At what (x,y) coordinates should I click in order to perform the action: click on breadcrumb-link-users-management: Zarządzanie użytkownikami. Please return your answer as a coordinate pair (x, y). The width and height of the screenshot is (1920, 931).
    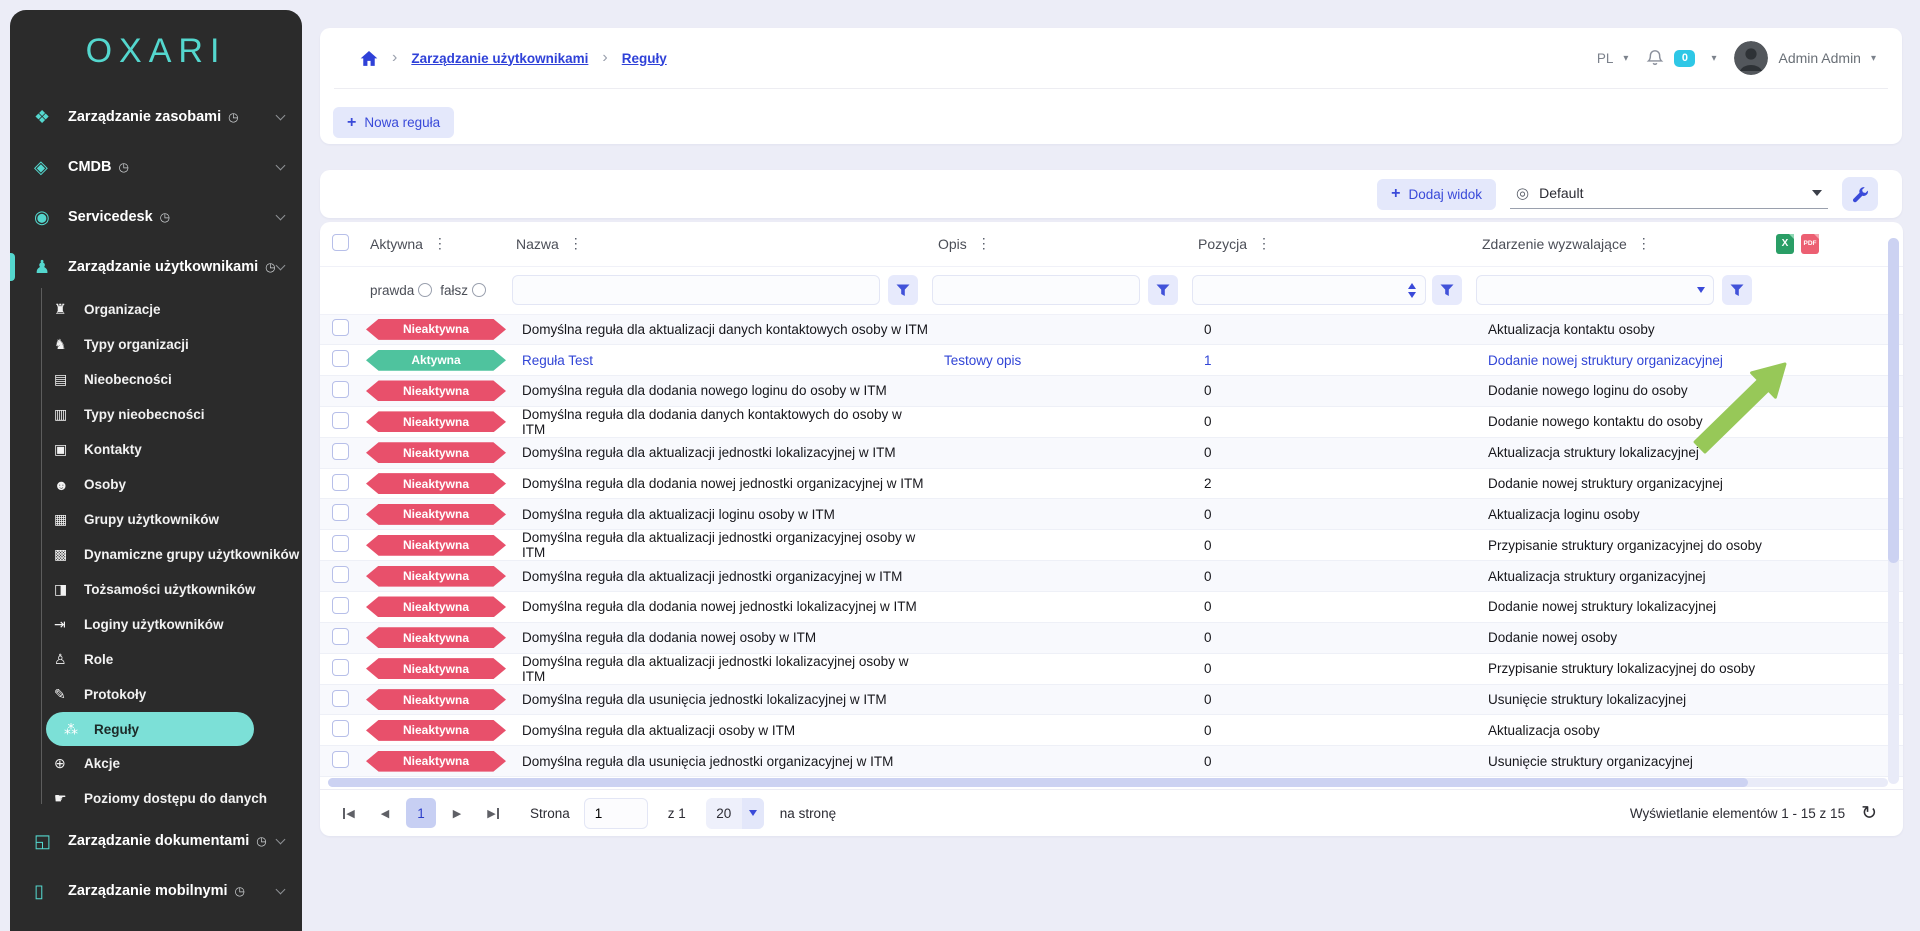
    Looking at the image, I should click on (499, 58).